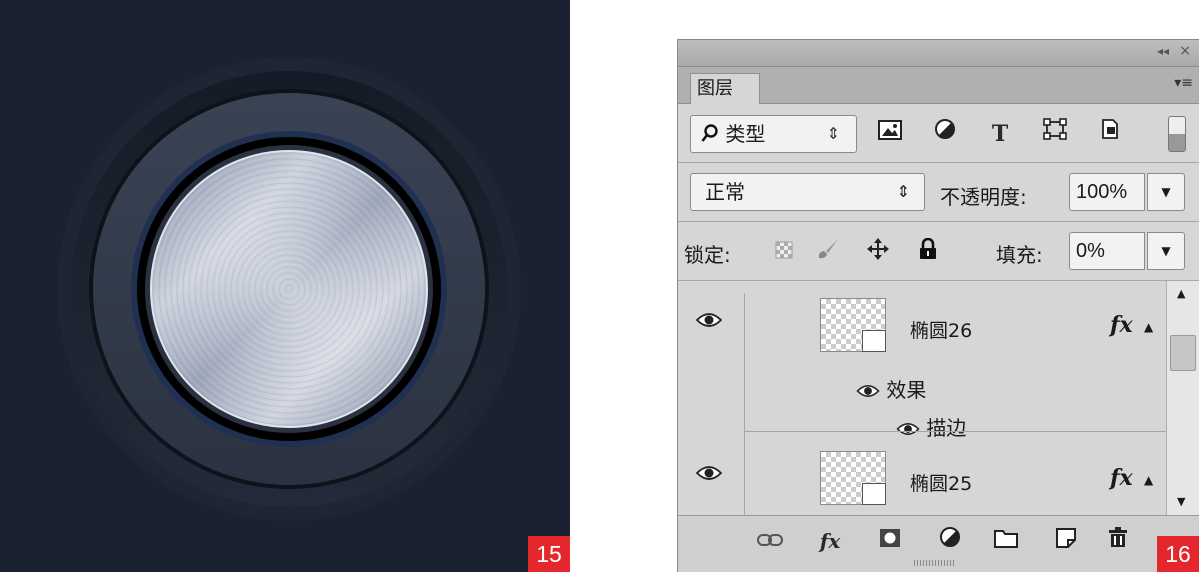  I want to click on panel-tab-row: 图层 ▾≡, so click(938, 85).